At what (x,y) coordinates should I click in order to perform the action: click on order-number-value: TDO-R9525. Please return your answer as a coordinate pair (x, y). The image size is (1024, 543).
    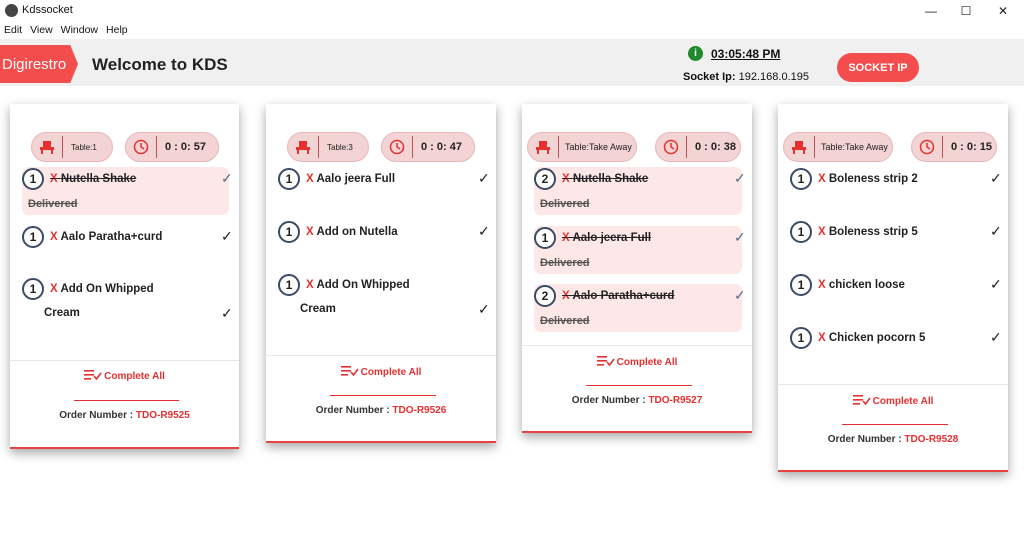
    Looking at the image, I should click on (162, 415).